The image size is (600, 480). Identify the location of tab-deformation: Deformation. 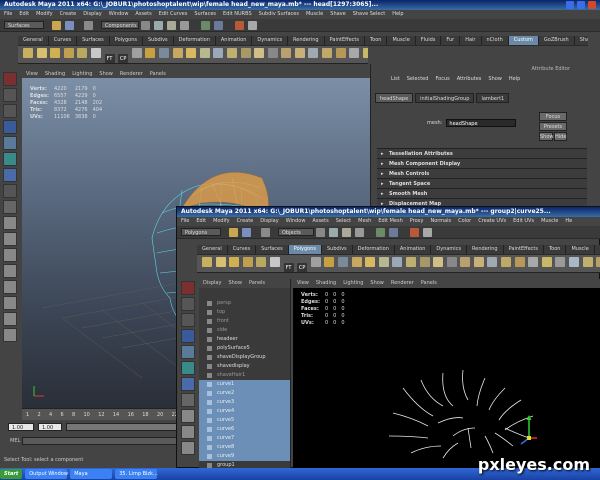
(195, 40).